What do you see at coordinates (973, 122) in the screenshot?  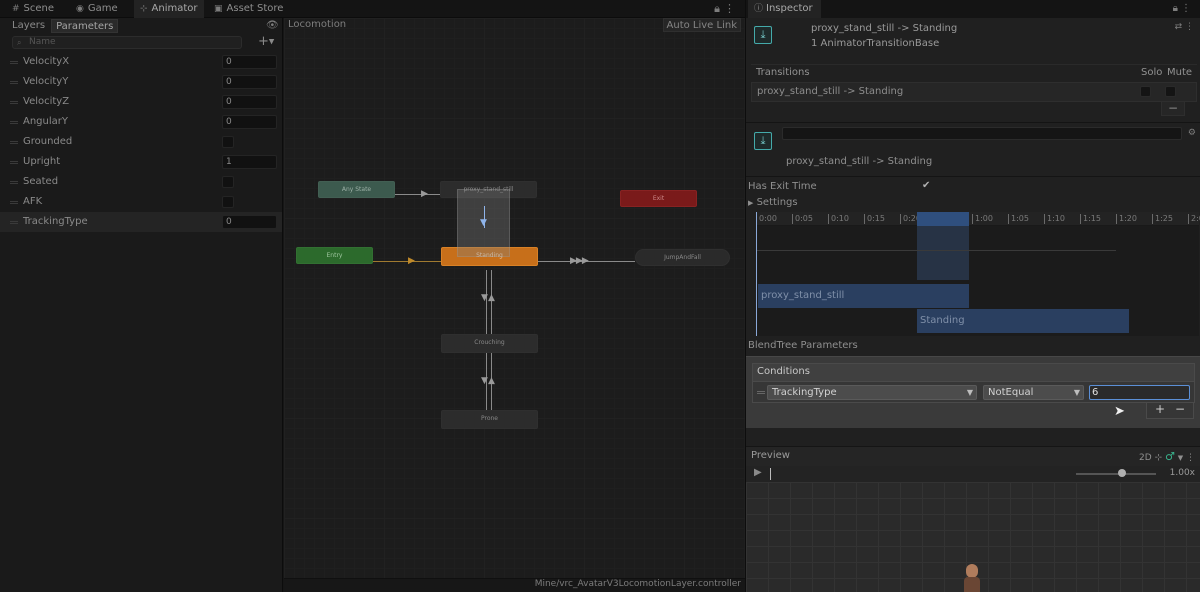 I see `divider` at bounding box center [973, 122].